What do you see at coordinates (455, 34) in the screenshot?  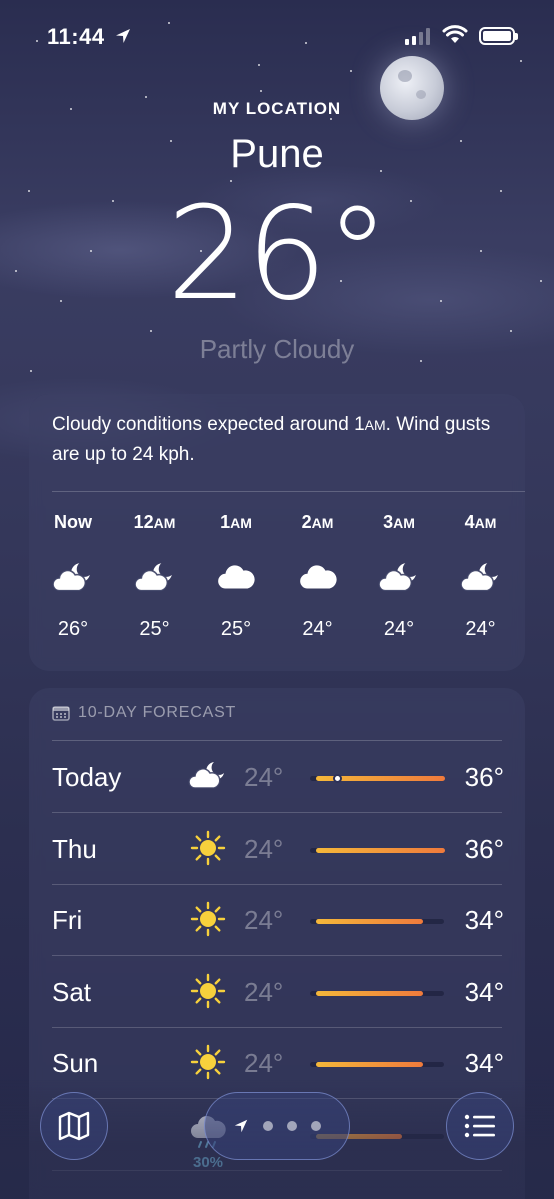 I see `wifi-icon` at bounding box center [455, 34].